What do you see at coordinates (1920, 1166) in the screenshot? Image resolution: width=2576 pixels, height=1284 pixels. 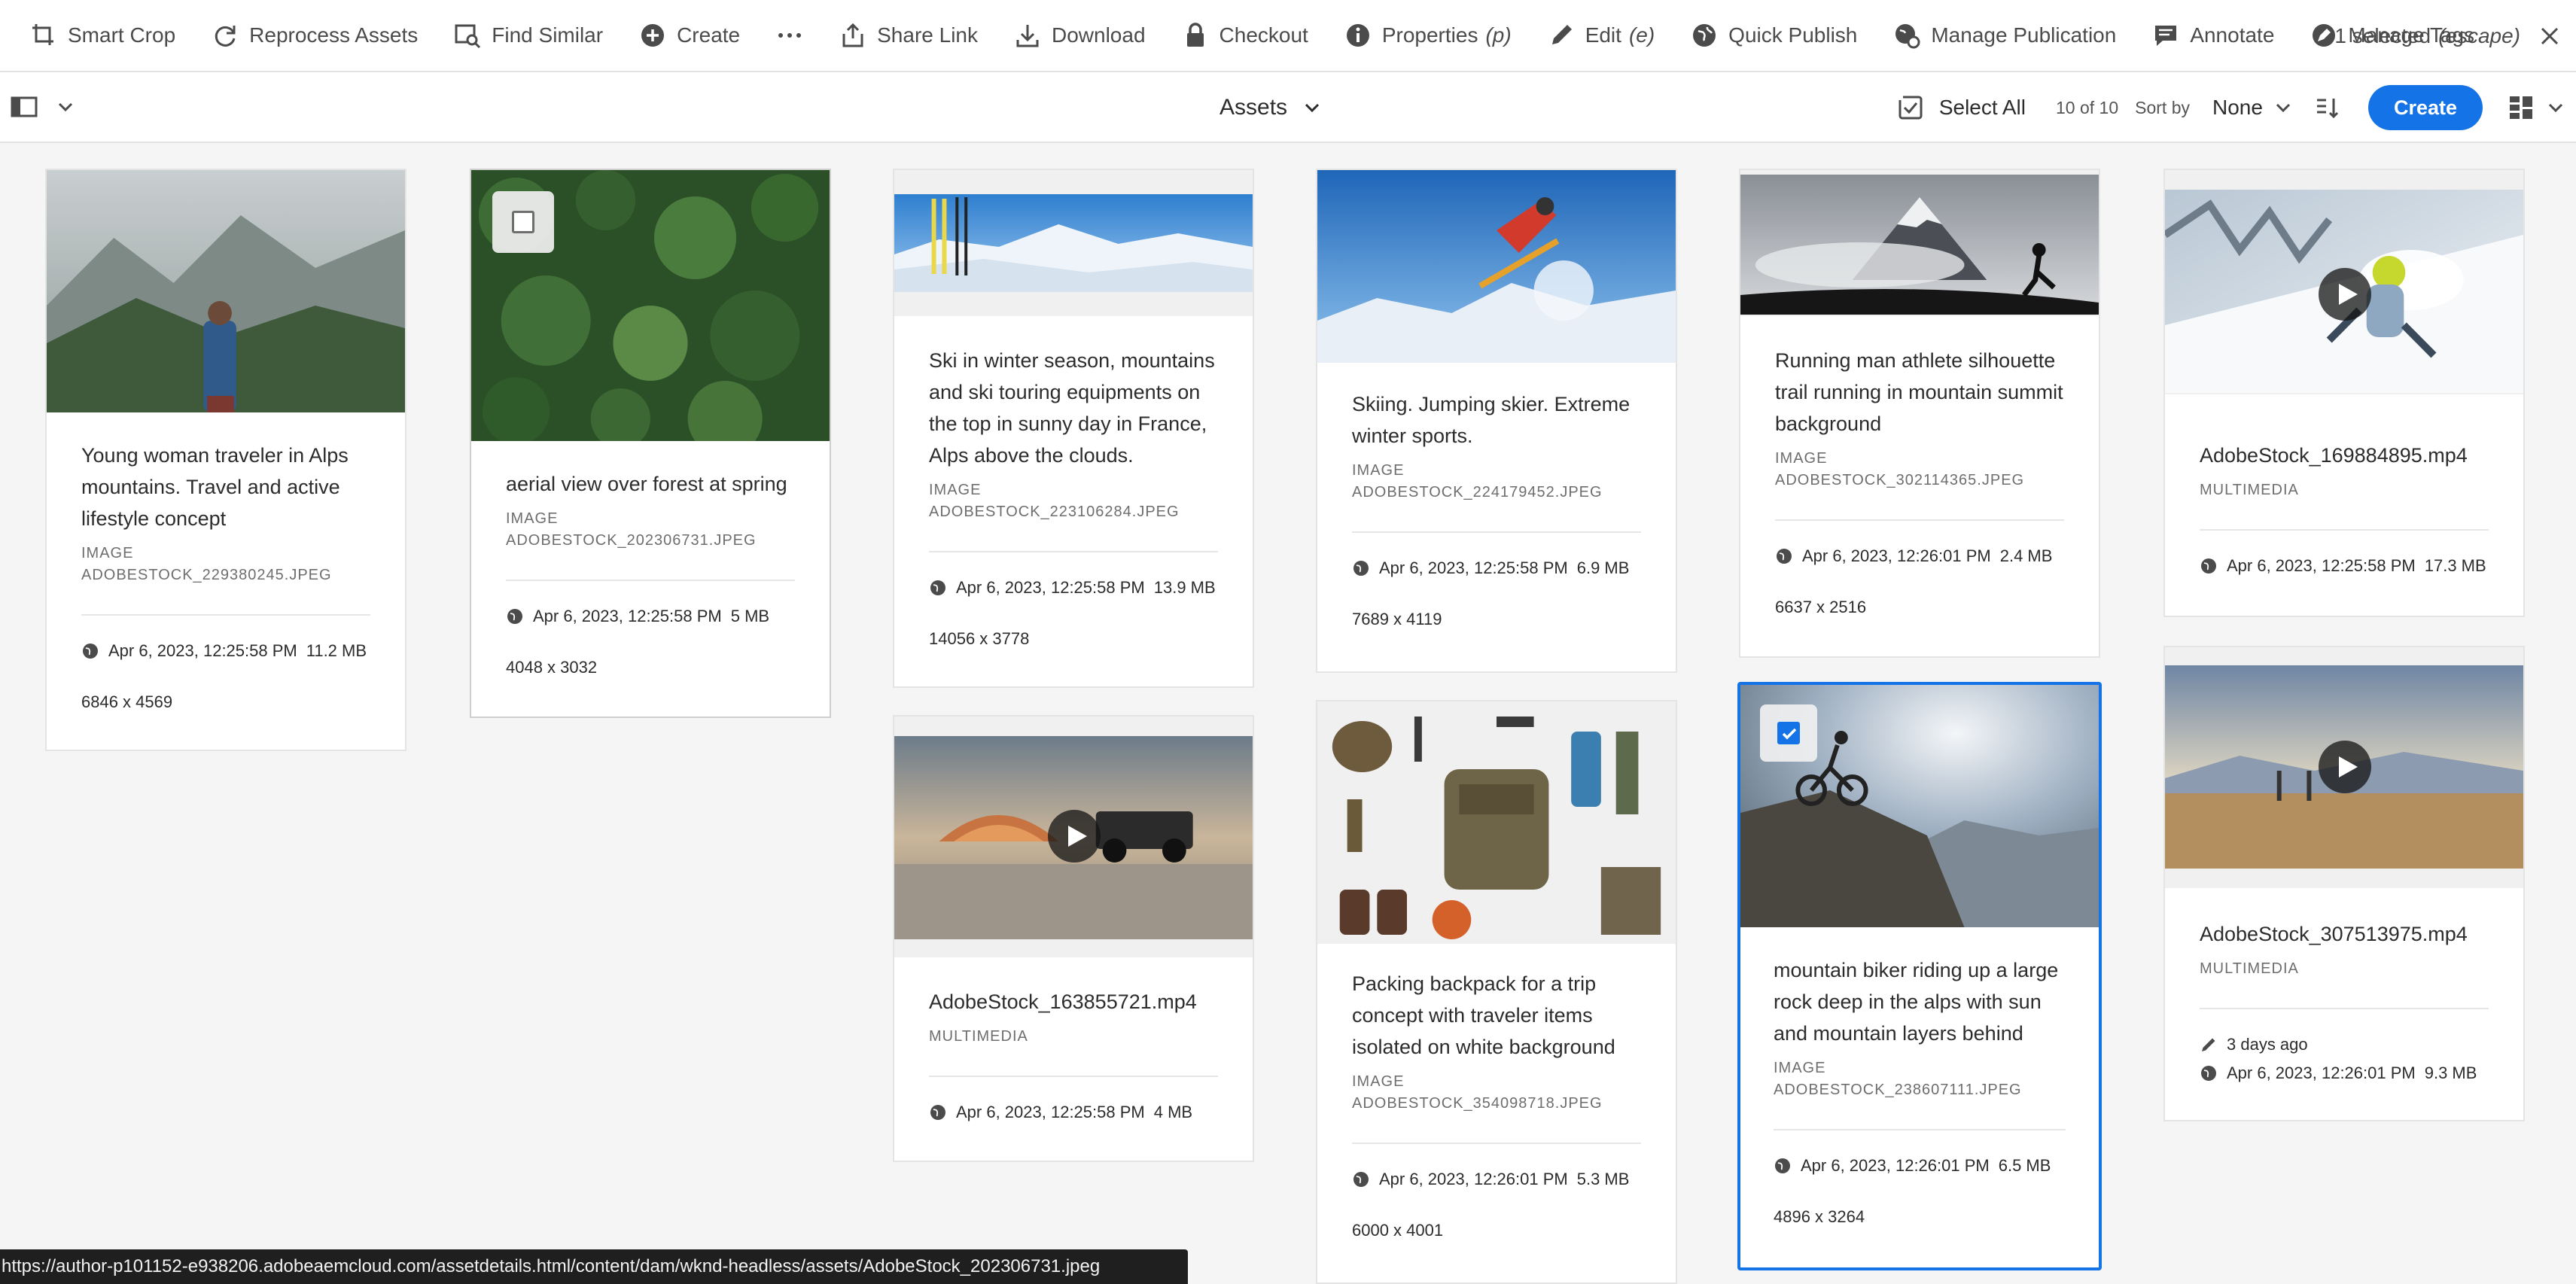 I see `asset-meta: Apr 6, 2023, 12:26:01 PM 6.5 MB` at bounding box center [1920, 1166].